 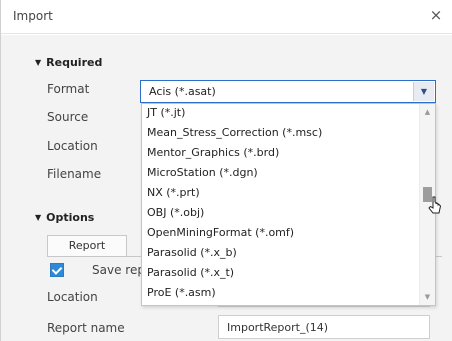 I want to click on chevron-down-icon: ▼, so click(x=423, y=91).